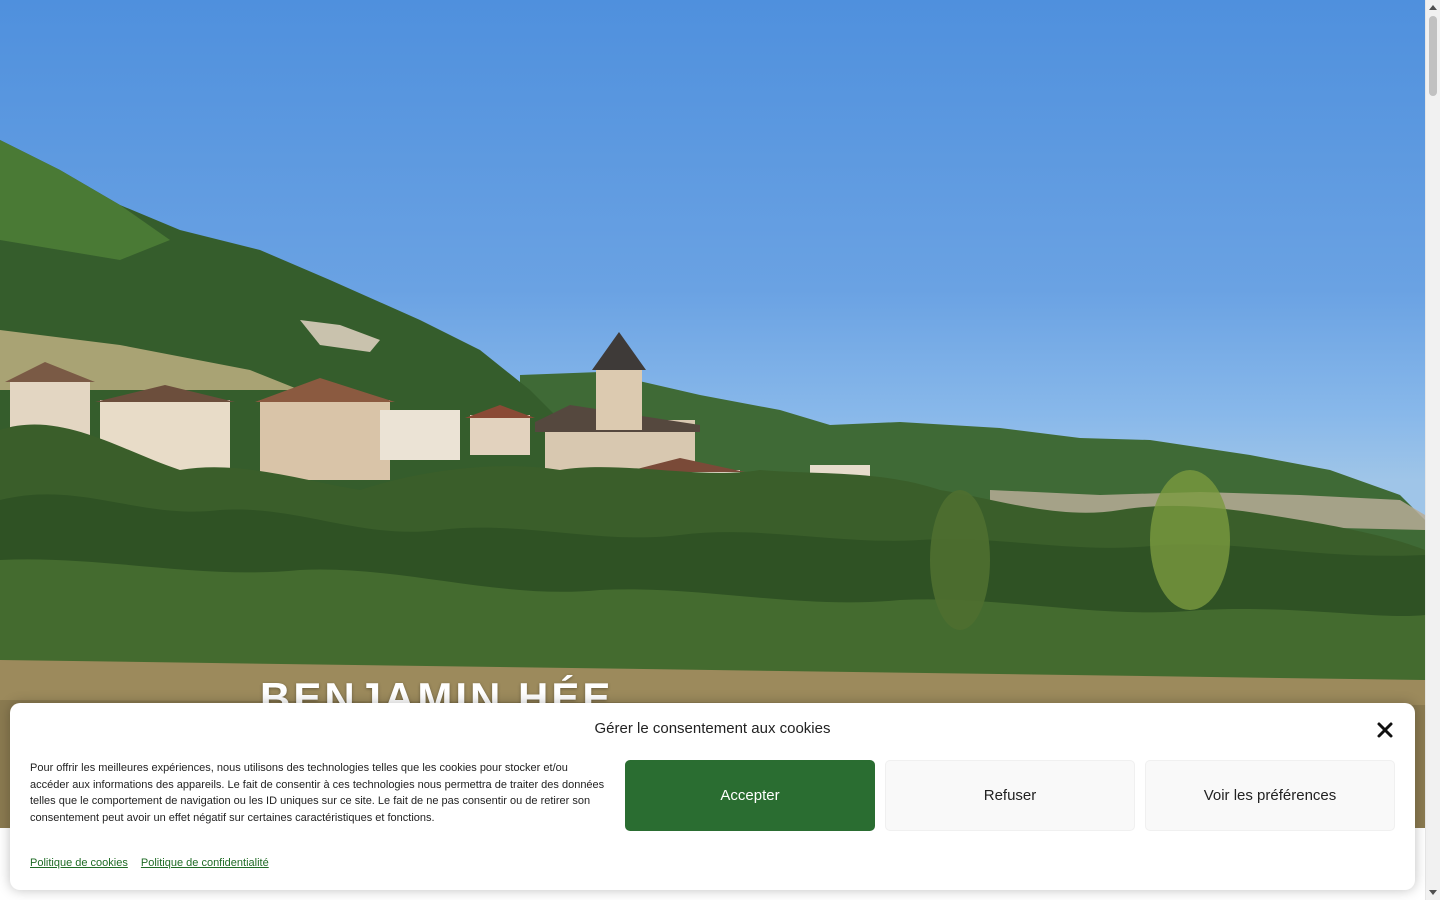 This screenshot has width=1440, height=900. I want to click on page-scrollbar, so click(1432, 450).